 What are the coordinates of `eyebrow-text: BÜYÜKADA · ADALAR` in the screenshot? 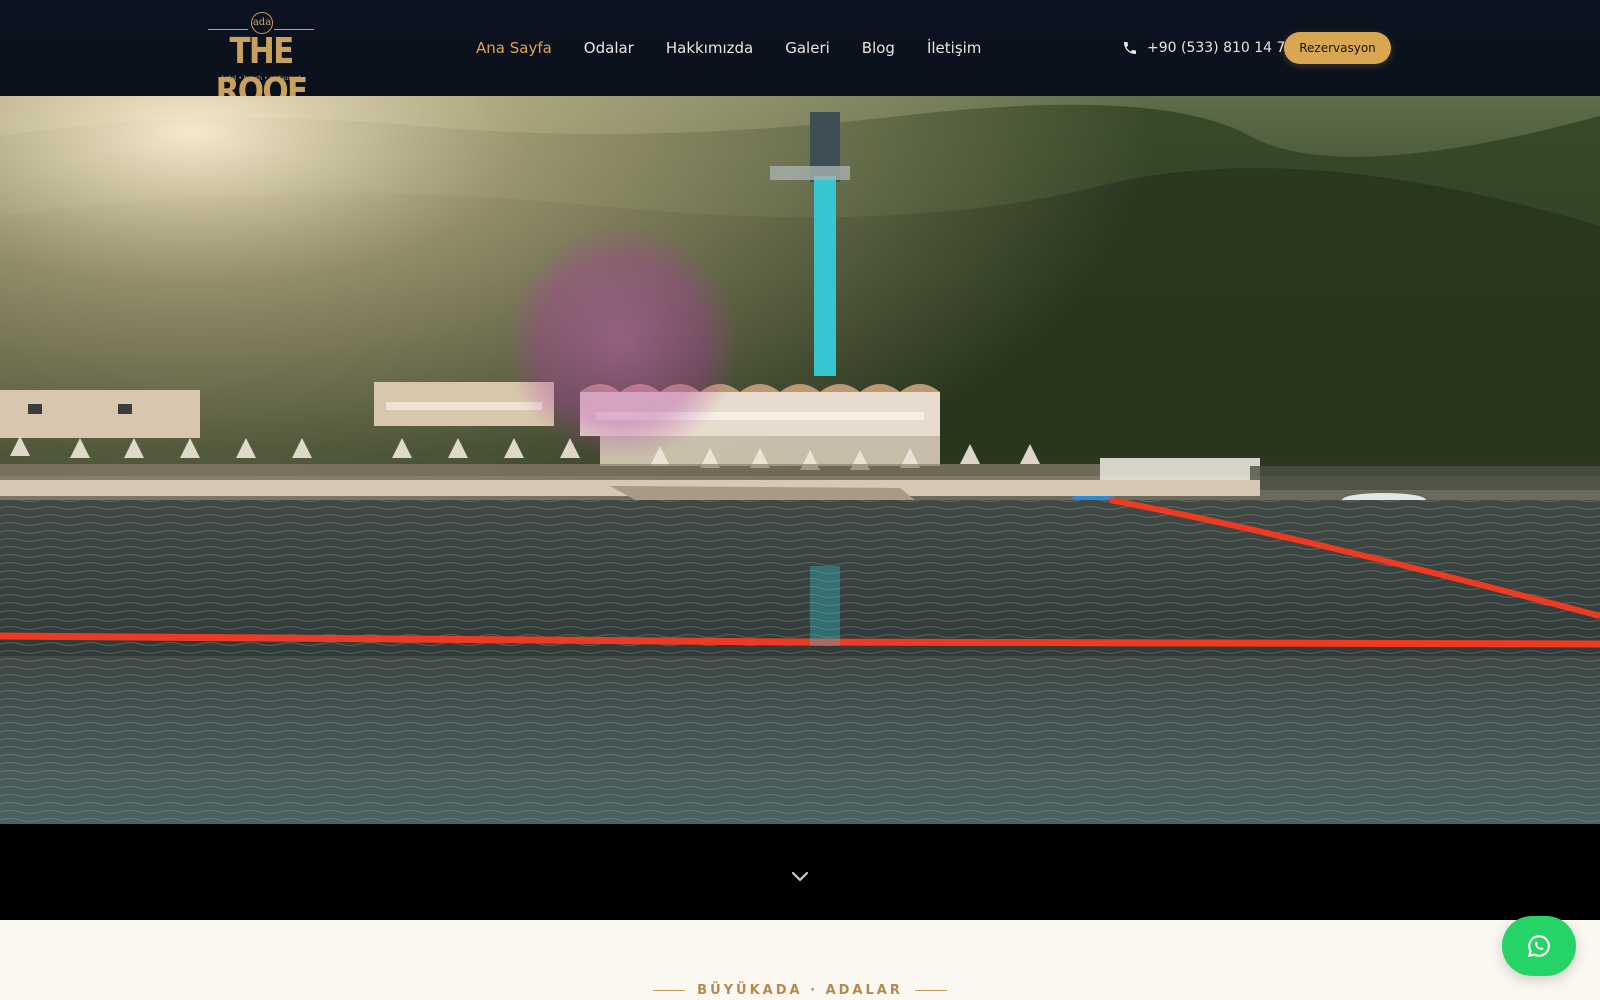 It's located at (800, 990).